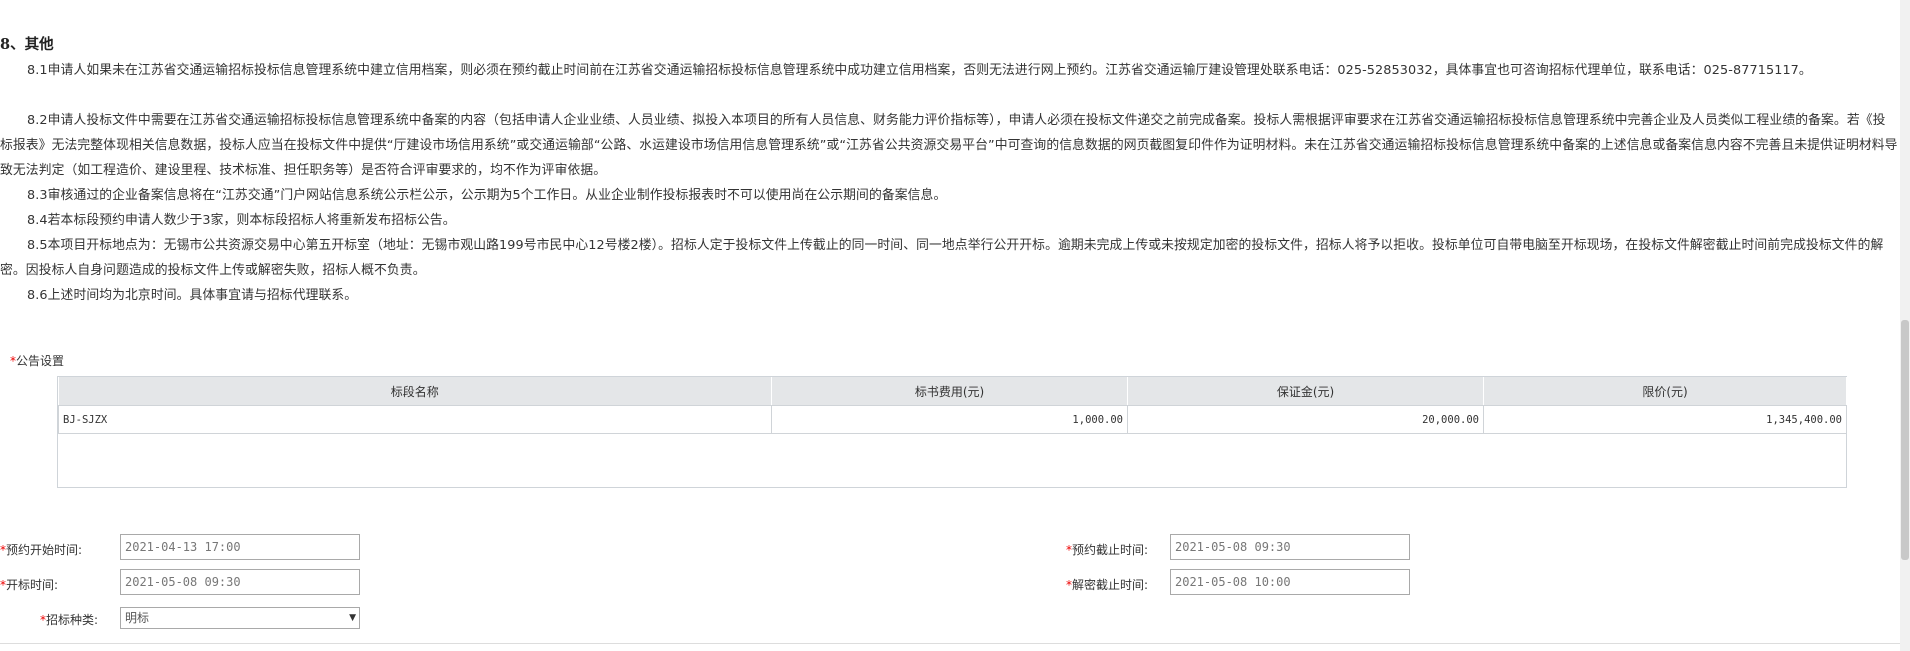  Describe the element at coordinates (241, 220) in the screenshot. I see `paragraph-8-4: 8.4若本标段预约申请人数少于3家，则本标段招标人将重新发布招标公告。` at that location.